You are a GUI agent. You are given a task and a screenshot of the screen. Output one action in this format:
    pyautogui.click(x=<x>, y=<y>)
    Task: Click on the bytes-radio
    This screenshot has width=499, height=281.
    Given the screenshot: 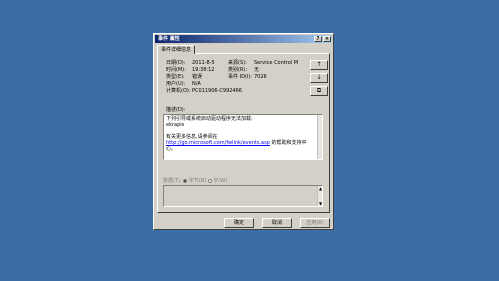 What is the action you would take?
    pyautogui.click(x=185, y=180)
    